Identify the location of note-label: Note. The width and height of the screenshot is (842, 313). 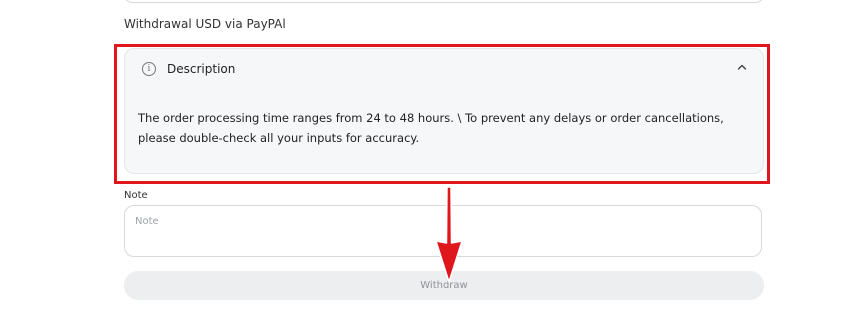
(136, 195).